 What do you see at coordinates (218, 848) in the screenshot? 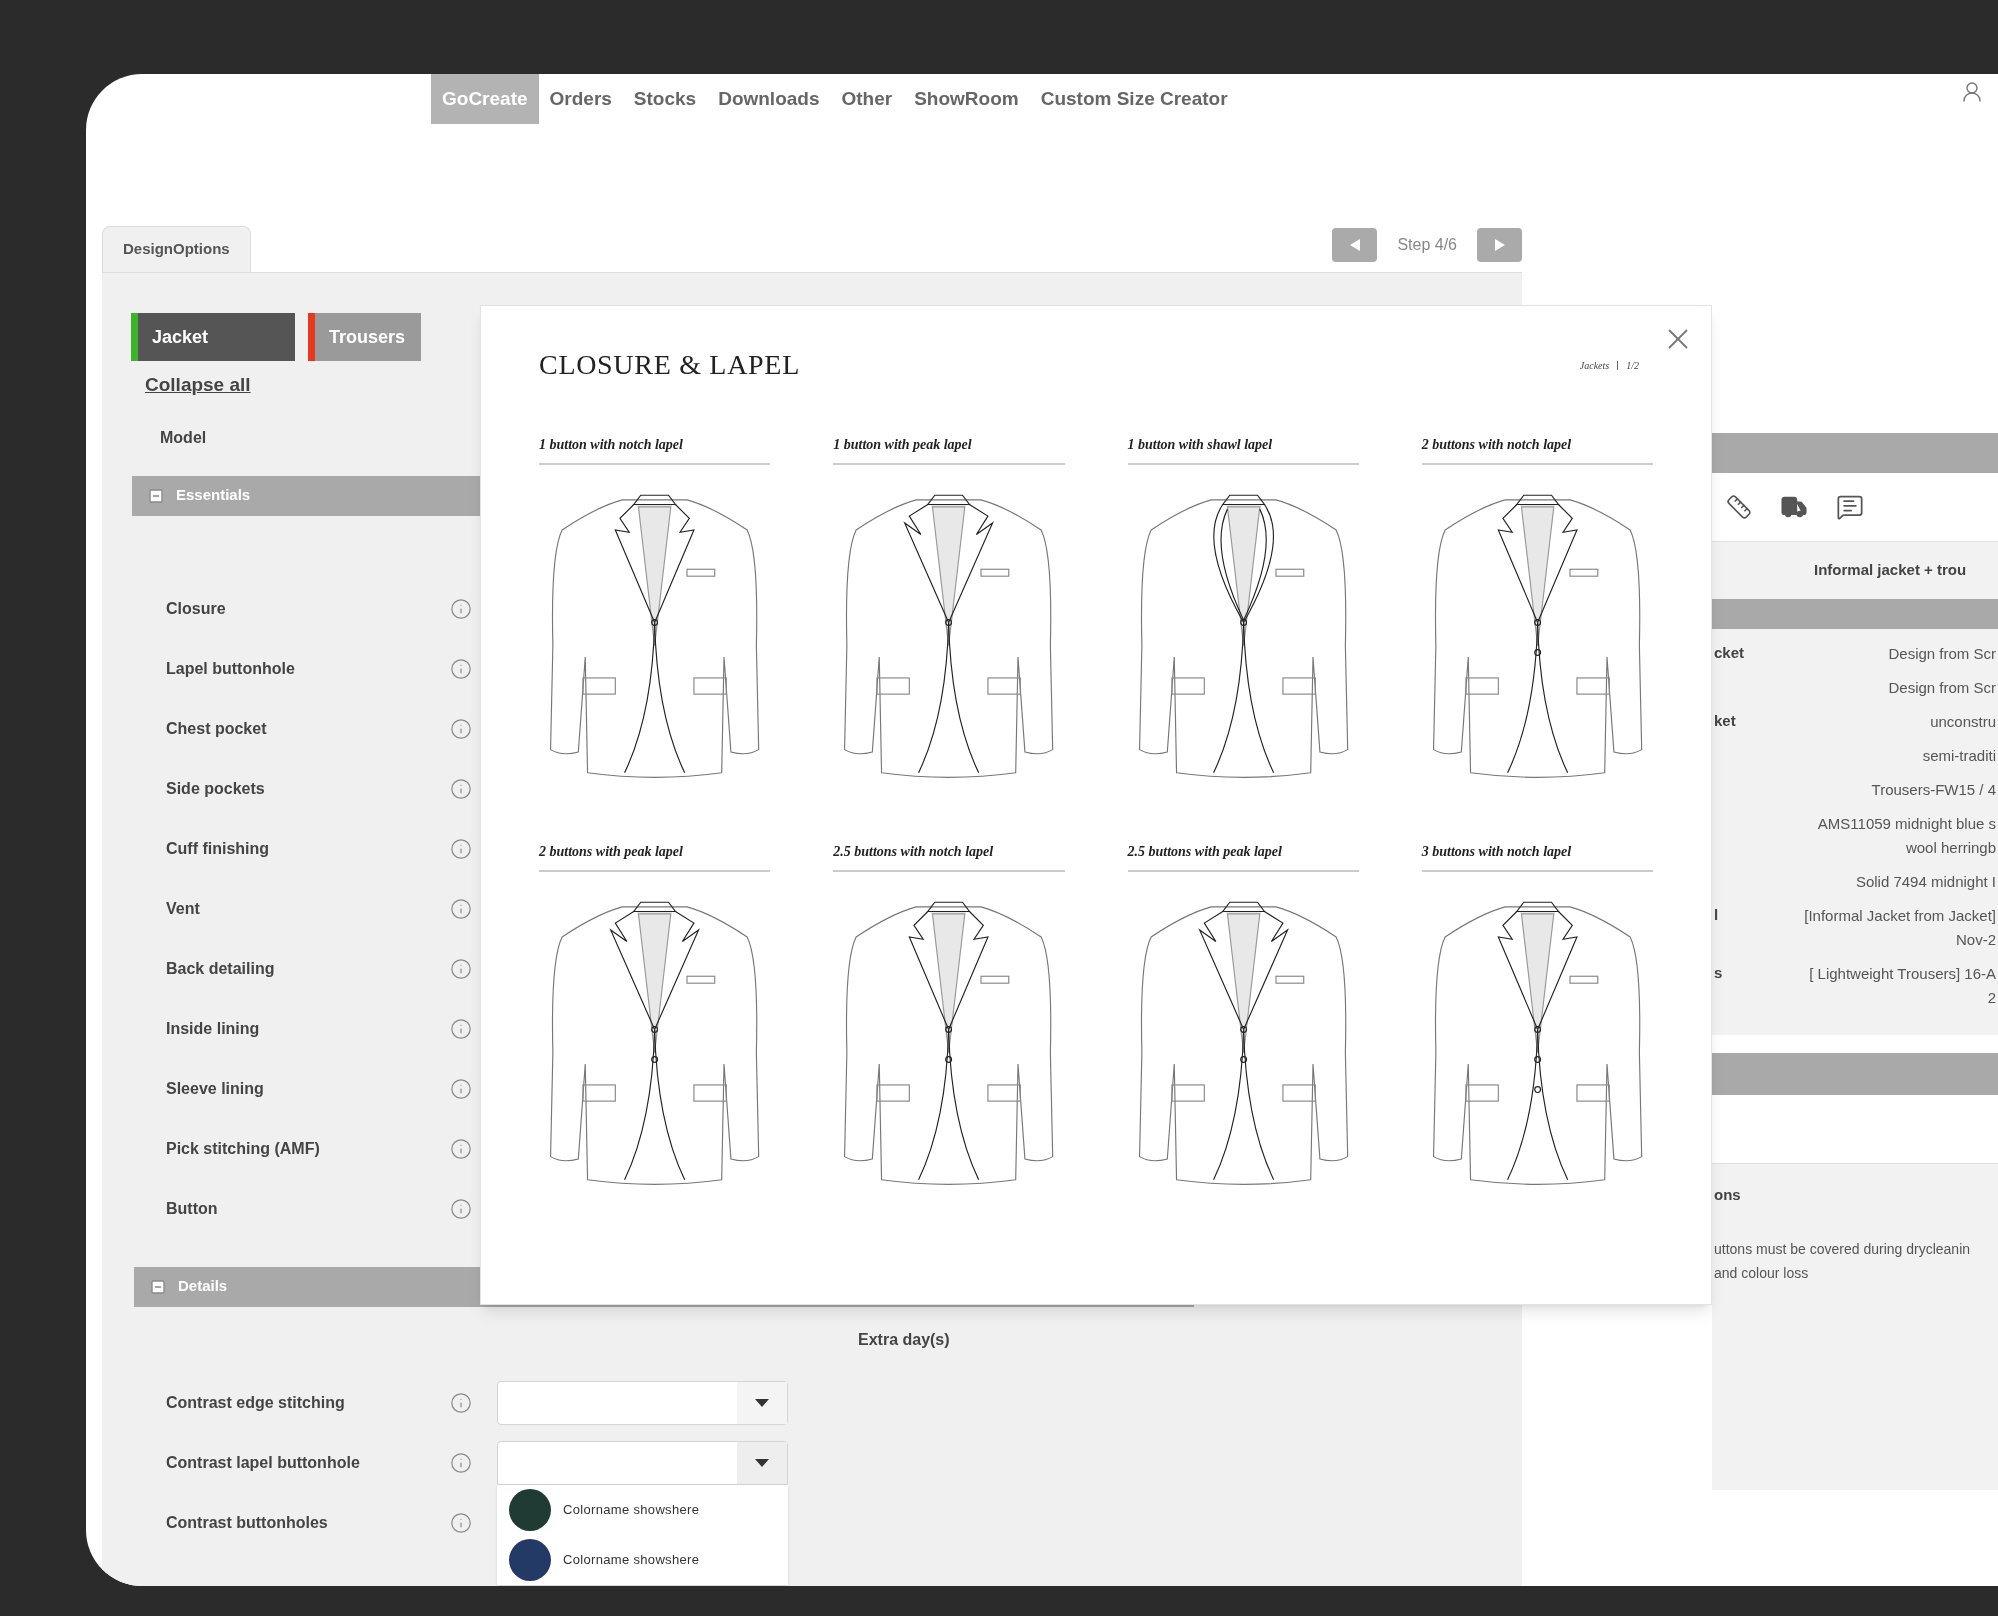
I see `option-label: Cuff finishing` at bounding box center [218, 848].